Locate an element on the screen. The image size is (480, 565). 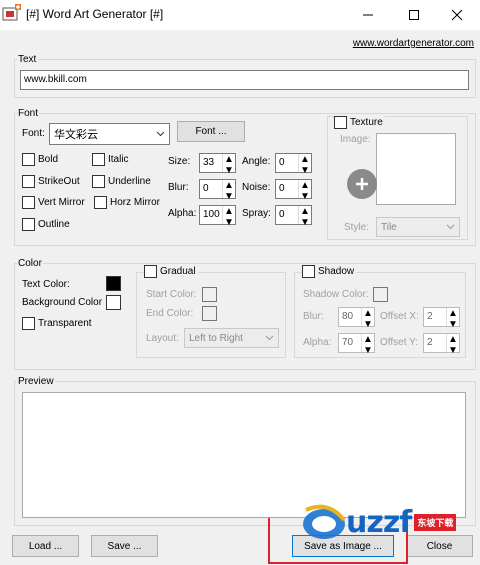
strikeout-checkbox: StrikeOut is located at coordinates (51, 181).